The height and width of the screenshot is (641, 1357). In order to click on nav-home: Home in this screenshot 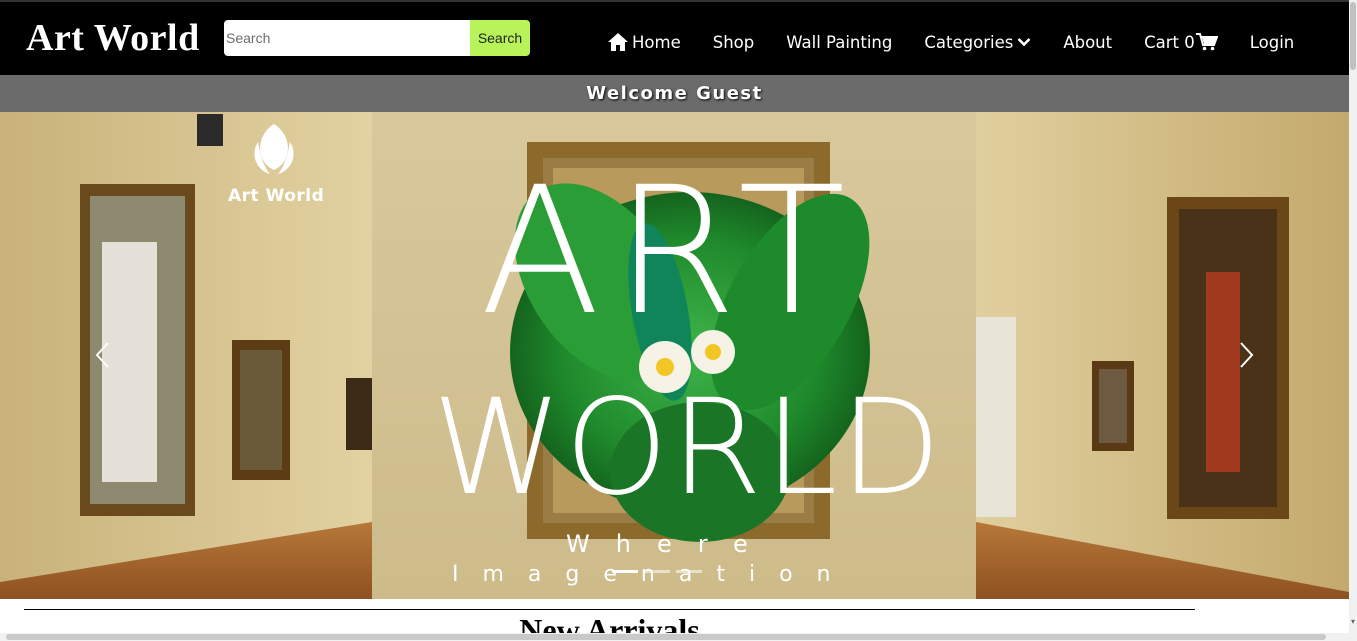, I will do `click(644, 42)`.